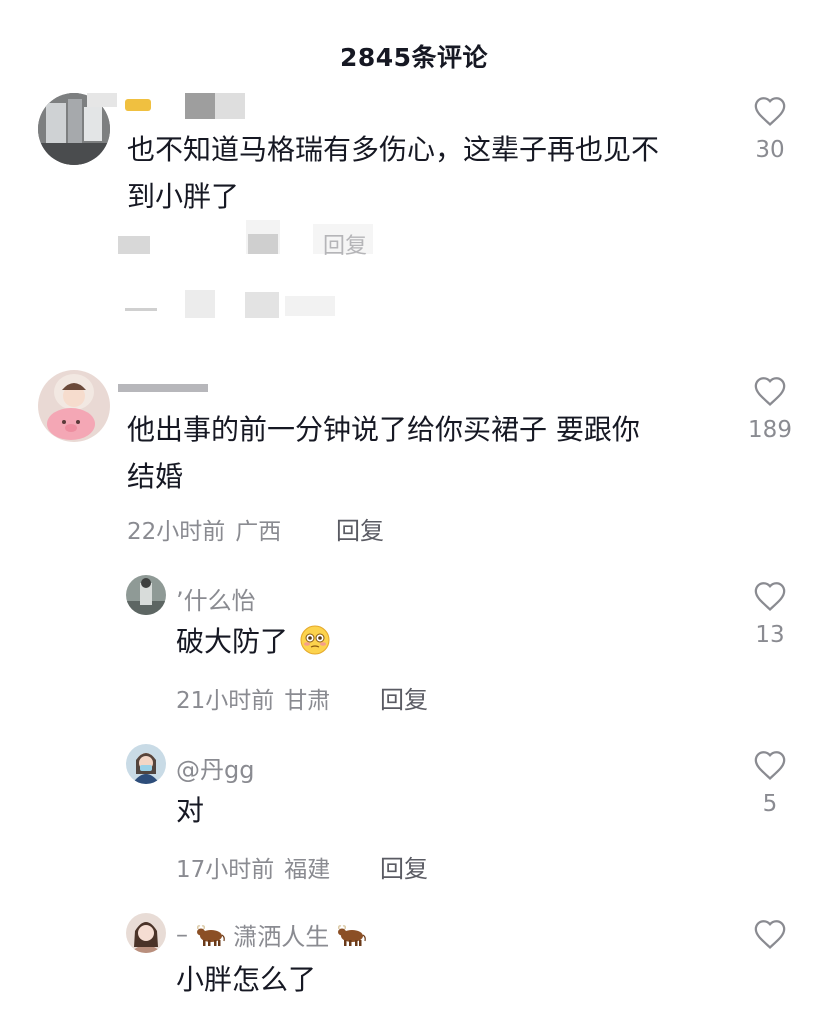 This screenshot has width=828, height=1012. Describe the element at coordinates (155, 476) in the screenshot. I see `comment-text-line: 结婚` at that location.